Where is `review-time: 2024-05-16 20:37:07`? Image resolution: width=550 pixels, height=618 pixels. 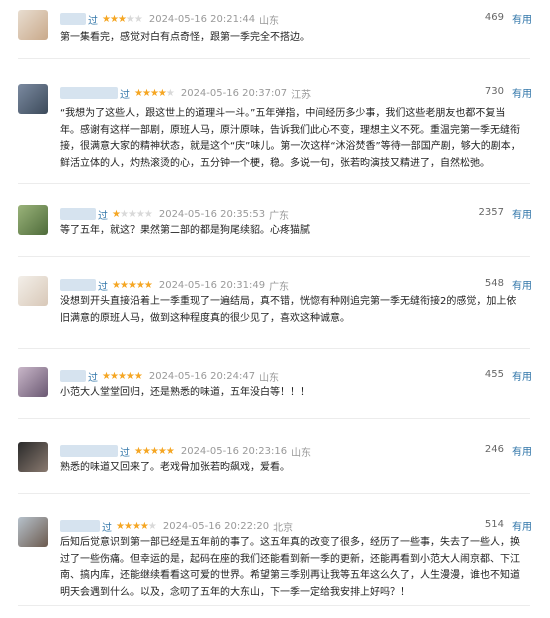
review-time: 2024-05-16 20:37:07 is located at coordinates (234, 93).